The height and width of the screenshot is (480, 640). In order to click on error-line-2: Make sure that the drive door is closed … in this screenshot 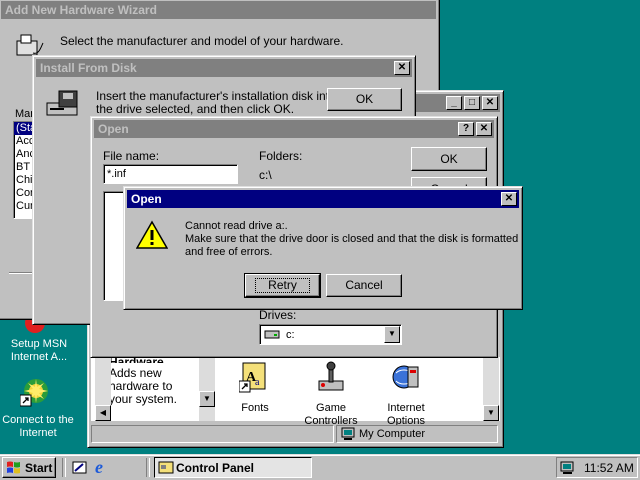, I will do `click(352, 239)`.